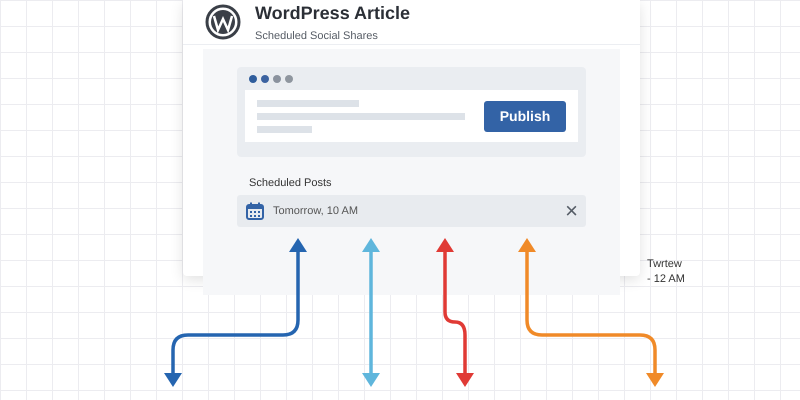 Image resolution: width=800 pixels, height=400 pixels. Describe the element at coordinates (571, 211) in the screenshot. I see `clear-button: ×` at that location.